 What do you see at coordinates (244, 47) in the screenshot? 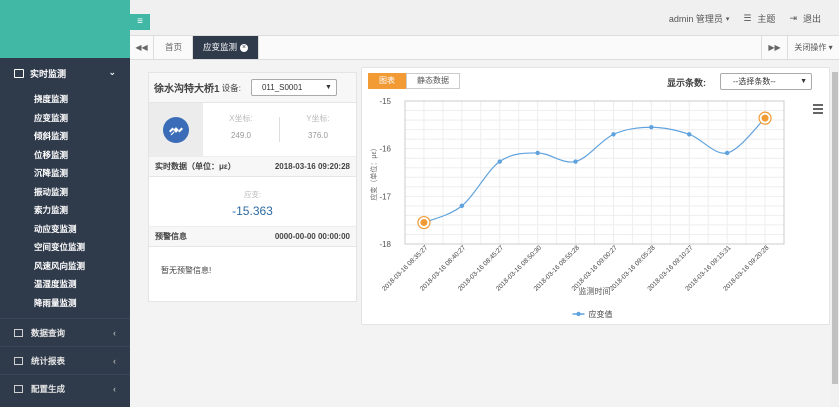
I see `close-tab-icon: ×` at bounding box center [244, 47].